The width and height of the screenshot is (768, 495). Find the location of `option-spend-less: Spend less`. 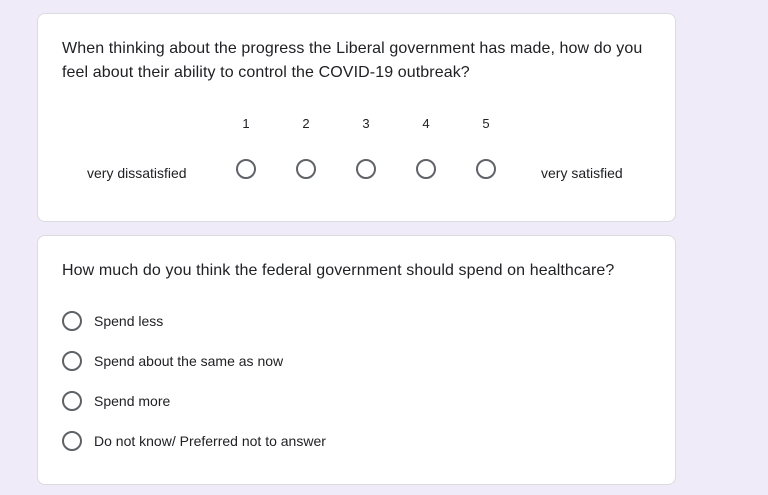

option-spend-less: Spend less is located at coordinates (112, 321).